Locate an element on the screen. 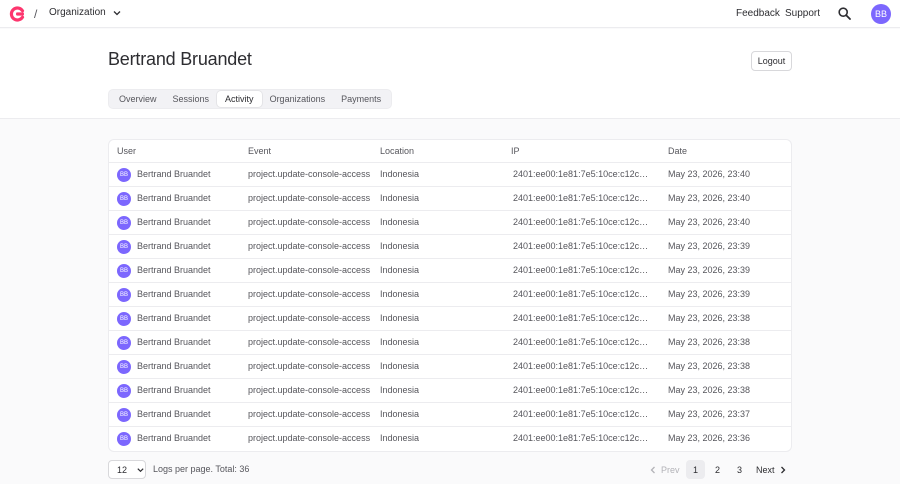  tab-activity: Activity is located at coordinates (239, 99).